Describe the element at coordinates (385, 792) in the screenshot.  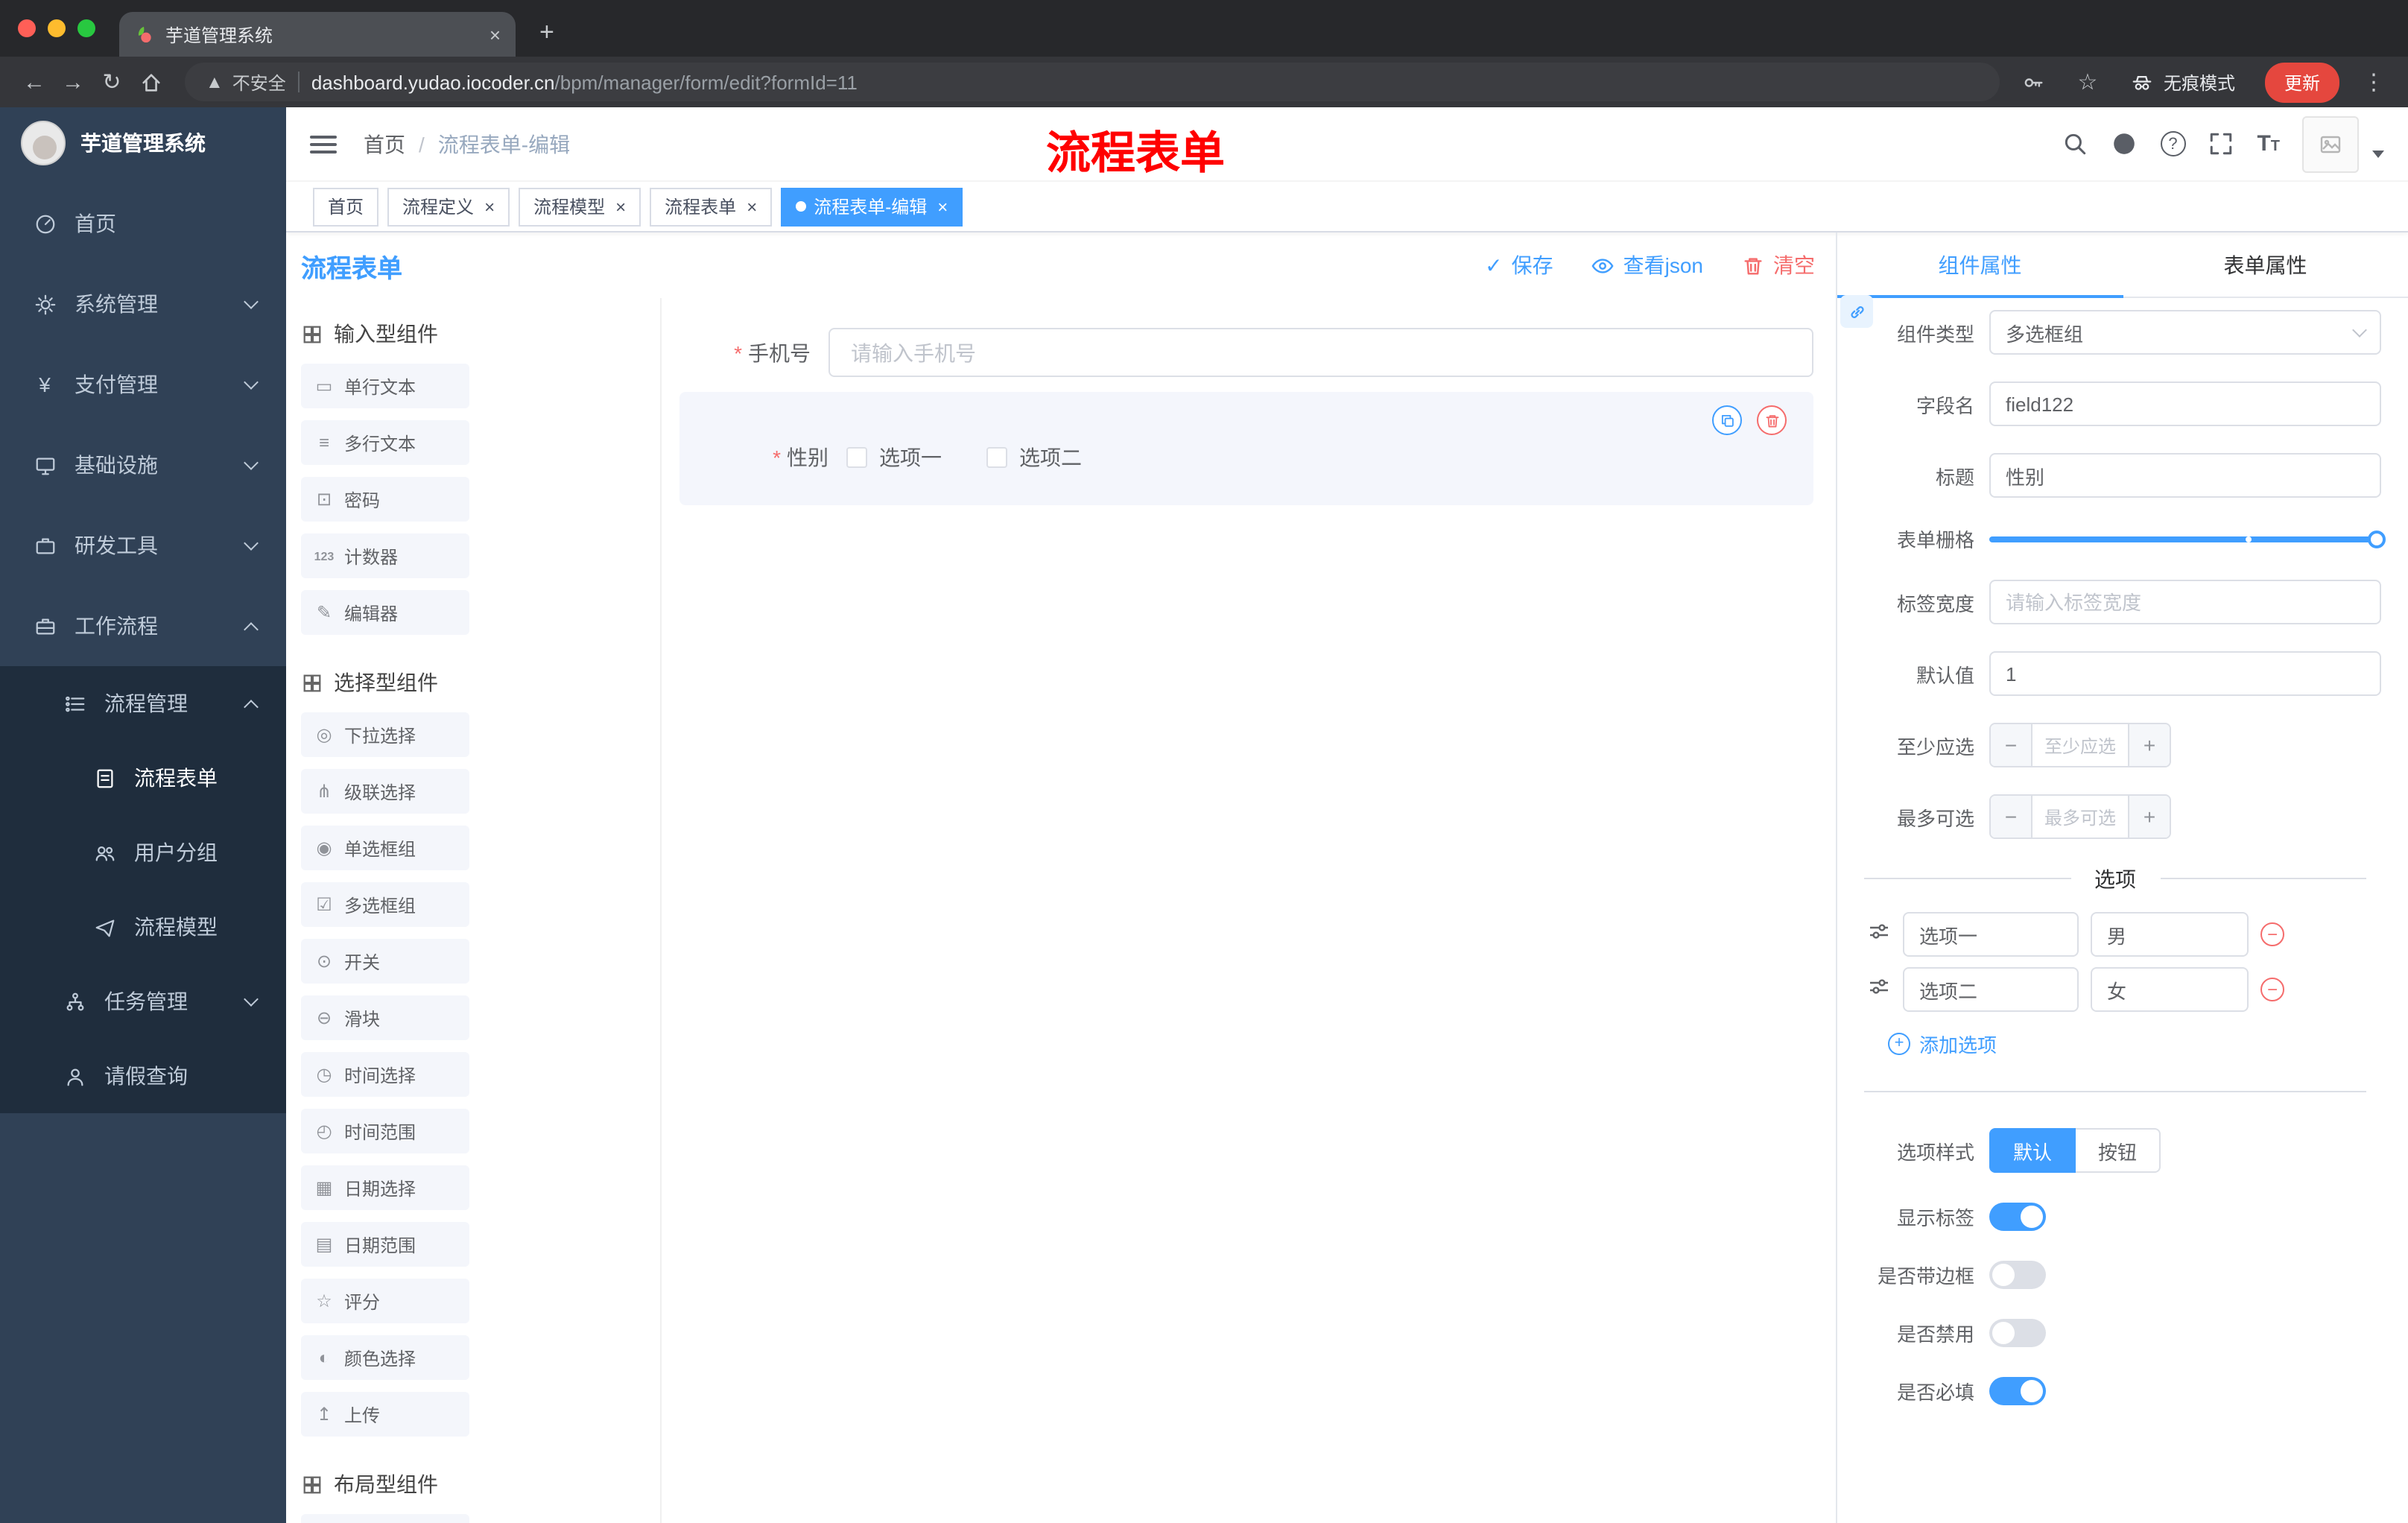
I see `palette-item-cascader: ⋔ 级联选择` at that location.